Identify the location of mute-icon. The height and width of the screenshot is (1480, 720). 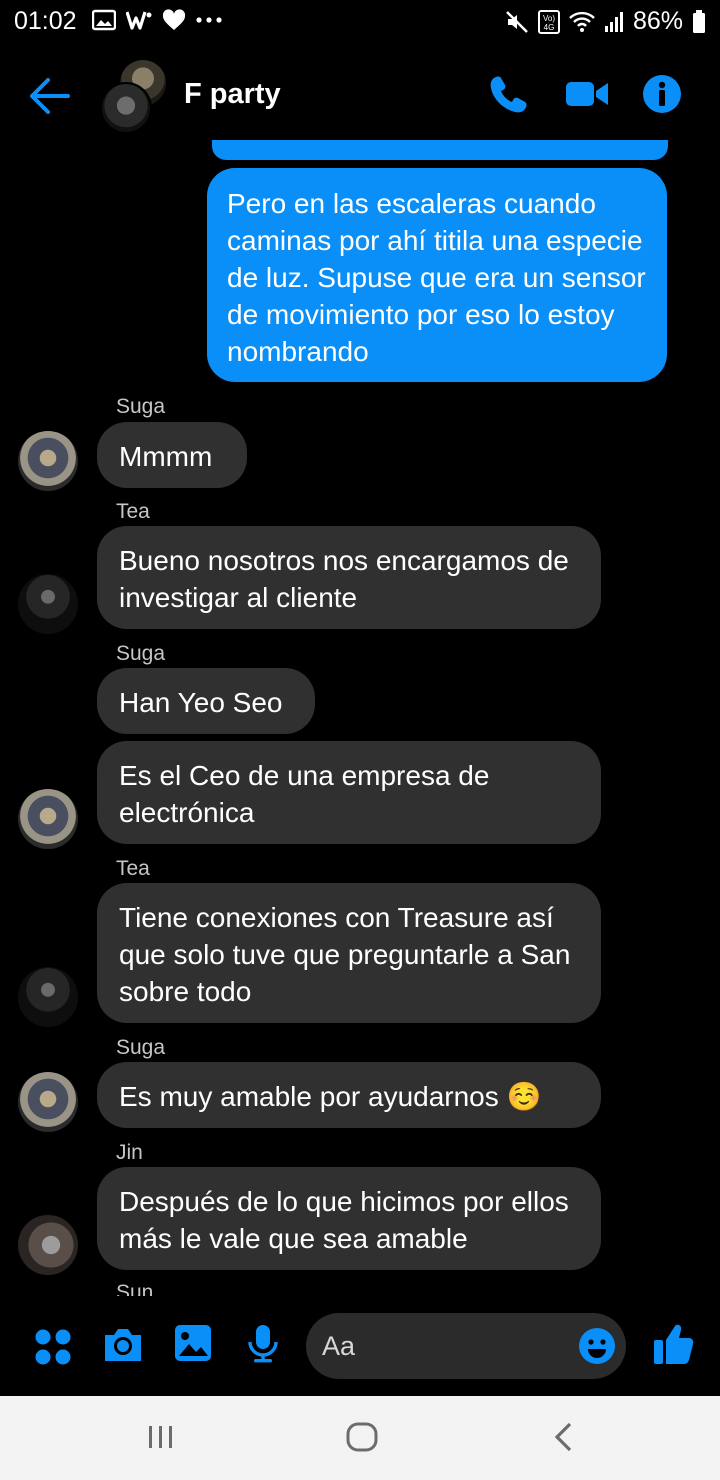
(517, 21).